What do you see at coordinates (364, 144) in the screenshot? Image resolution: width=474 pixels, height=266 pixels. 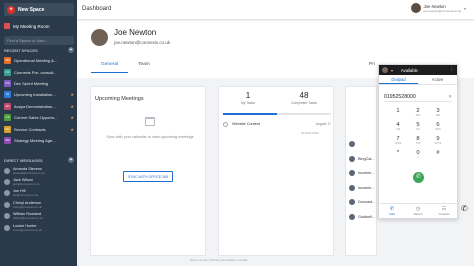 I see `contact-row` at bounding box center [364, 144].